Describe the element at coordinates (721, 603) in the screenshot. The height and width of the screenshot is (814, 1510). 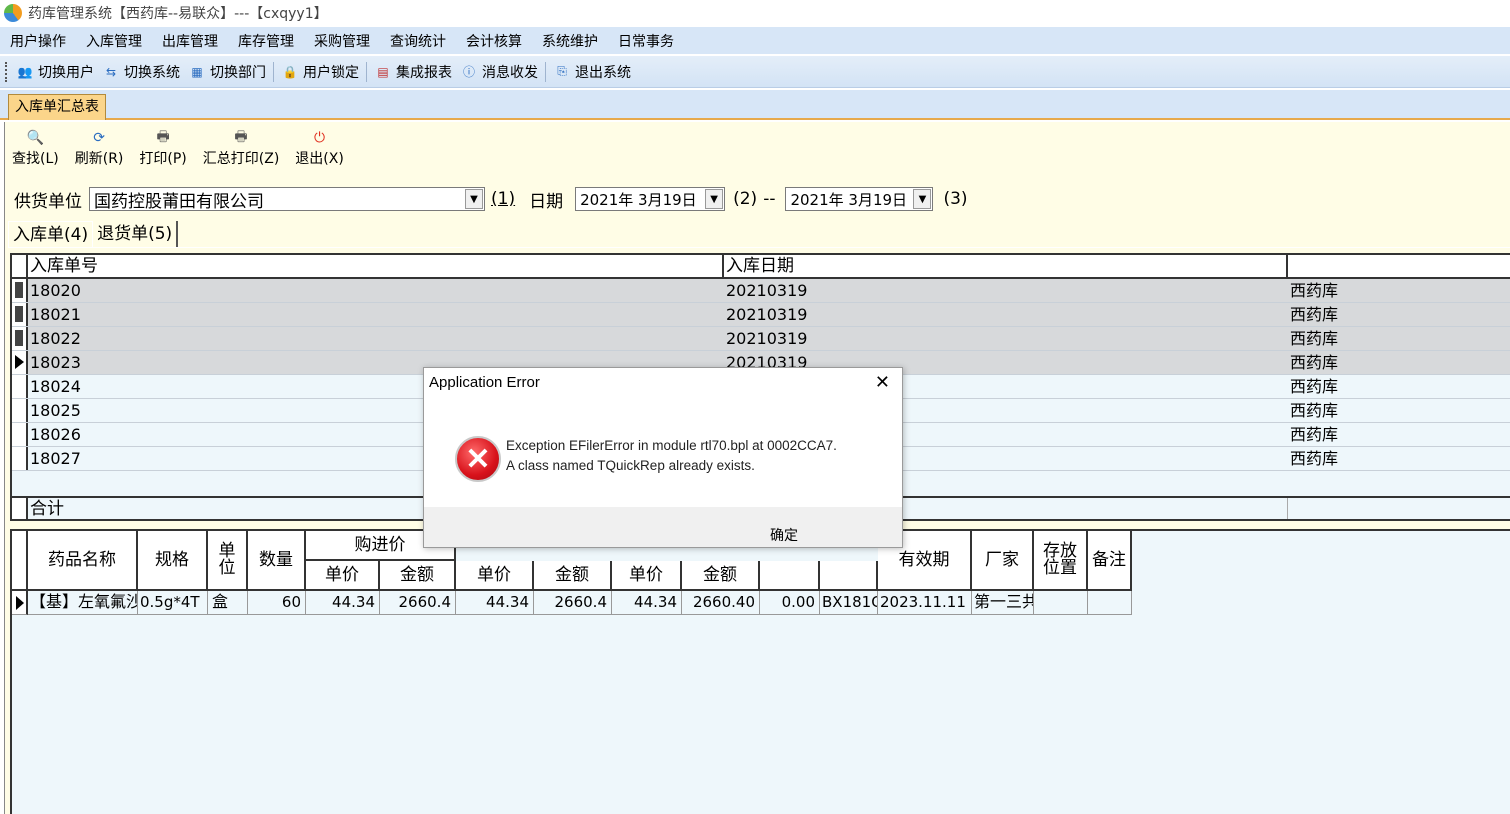
I see `cell-amount-3: 2660.40` at that location.